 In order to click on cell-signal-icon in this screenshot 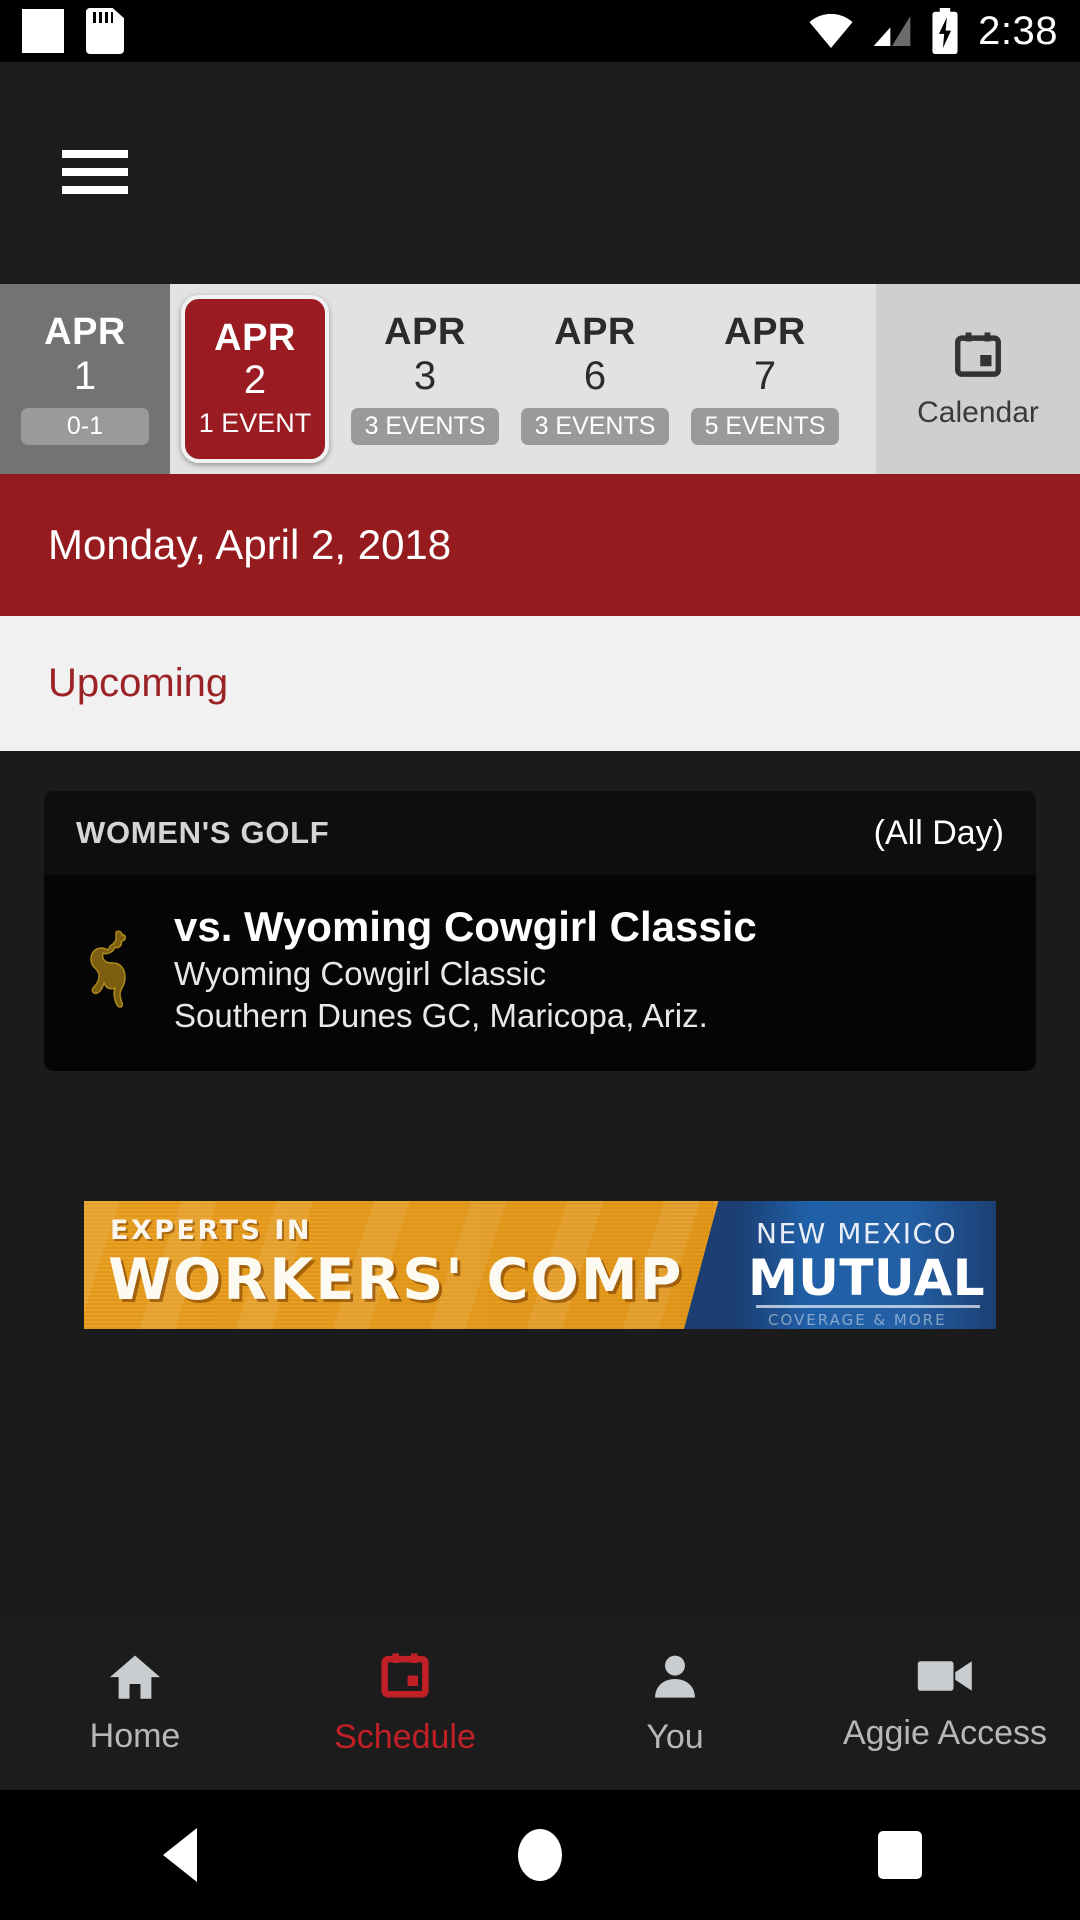, I will do `click(892, 31)`.